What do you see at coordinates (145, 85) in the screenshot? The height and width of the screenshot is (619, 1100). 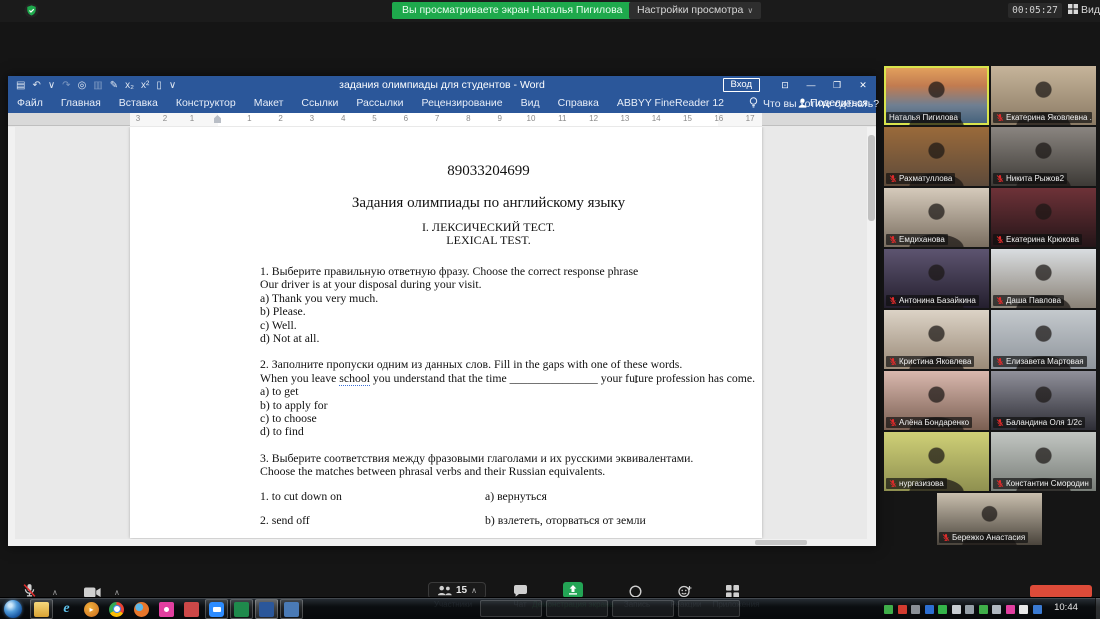 I see `superscript-icon: x²` at bounding box center [145, 85].